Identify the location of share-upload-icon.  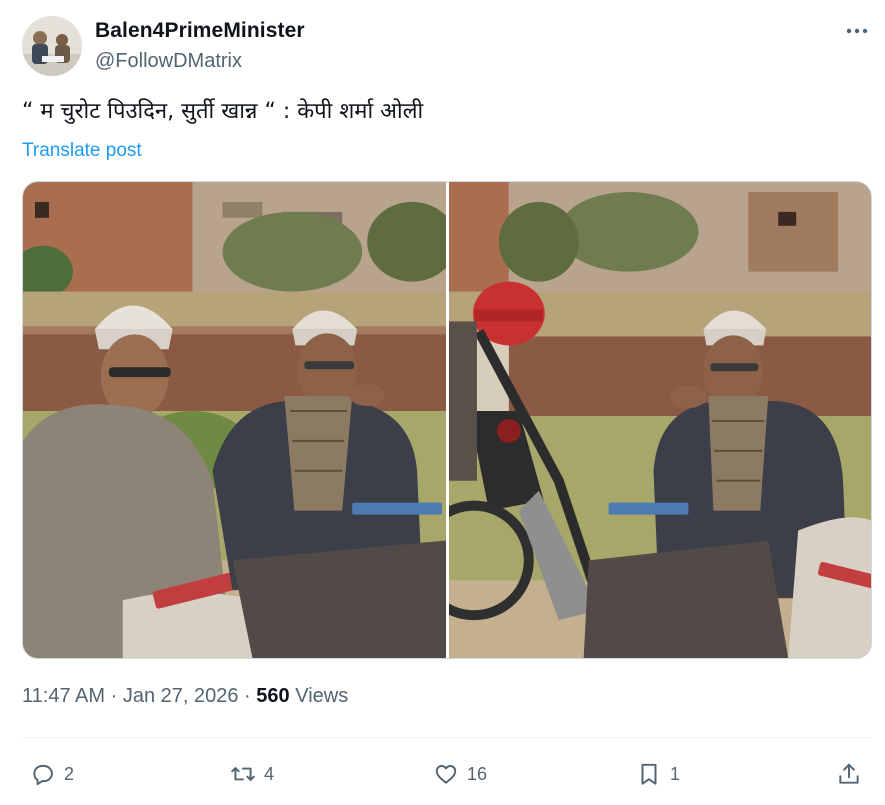
(849, 773).